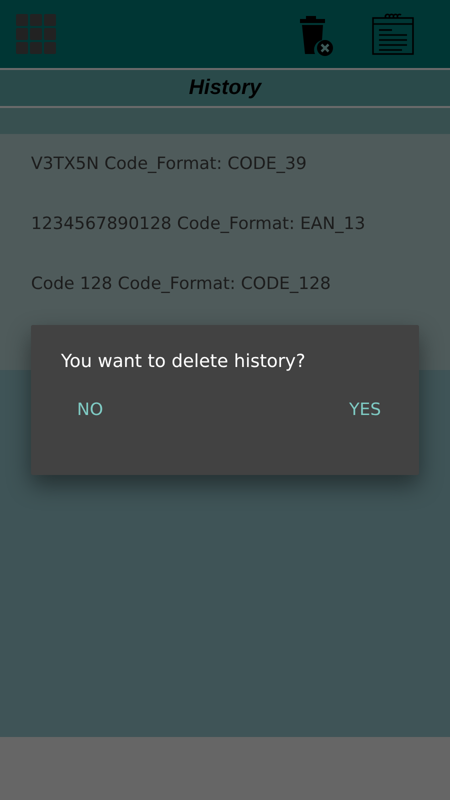 The height and width of the screenshot is (800, 450). What do you see at coordinates (225, 88) in the screenshot?
I see `screen-title: History` at bounding box center [225, 88].